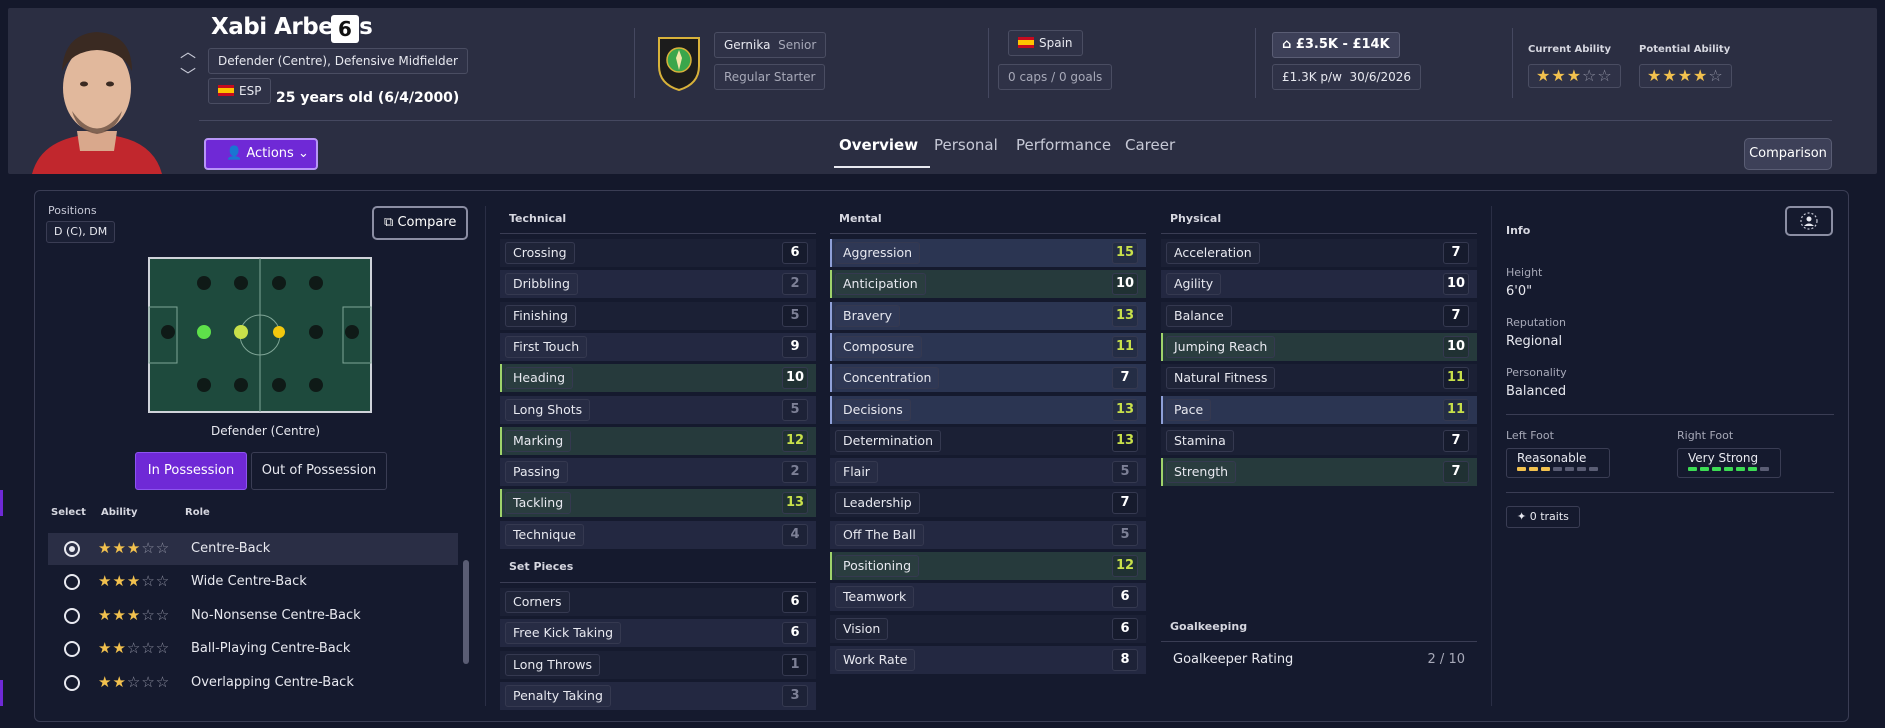  What do you see at coordinates (658, 633) in the screenshot?
I see `attribute-row: Free Kick Taking 6` at bounding box center [658, 633].